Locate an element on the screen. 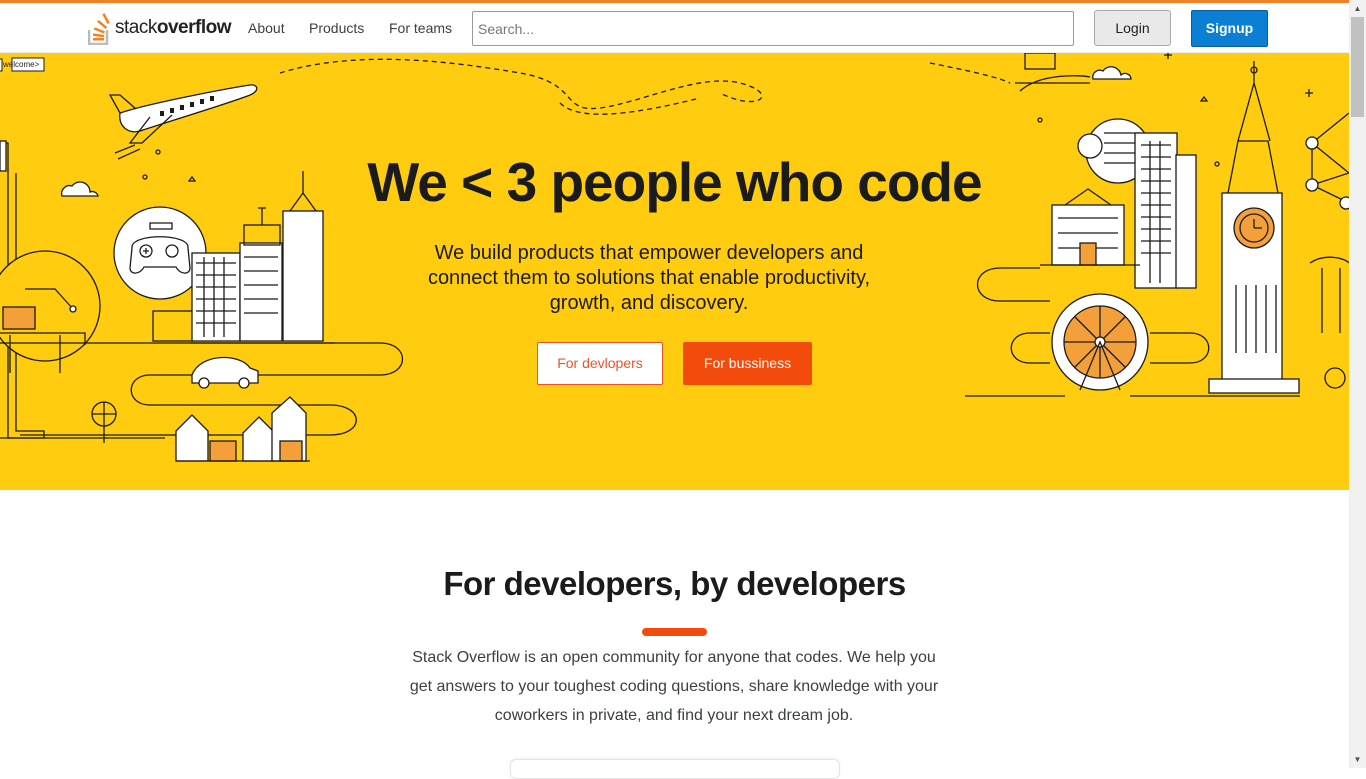 This screenshot has height=779, width=1366. welcome-sign: welcome> is located at coordinates (22, 64).